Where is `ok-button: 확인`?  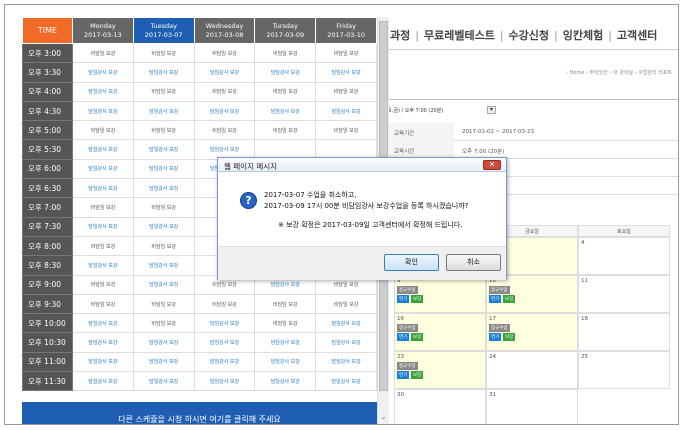
ok-button: 확인 is located at coordinates (411, 262).